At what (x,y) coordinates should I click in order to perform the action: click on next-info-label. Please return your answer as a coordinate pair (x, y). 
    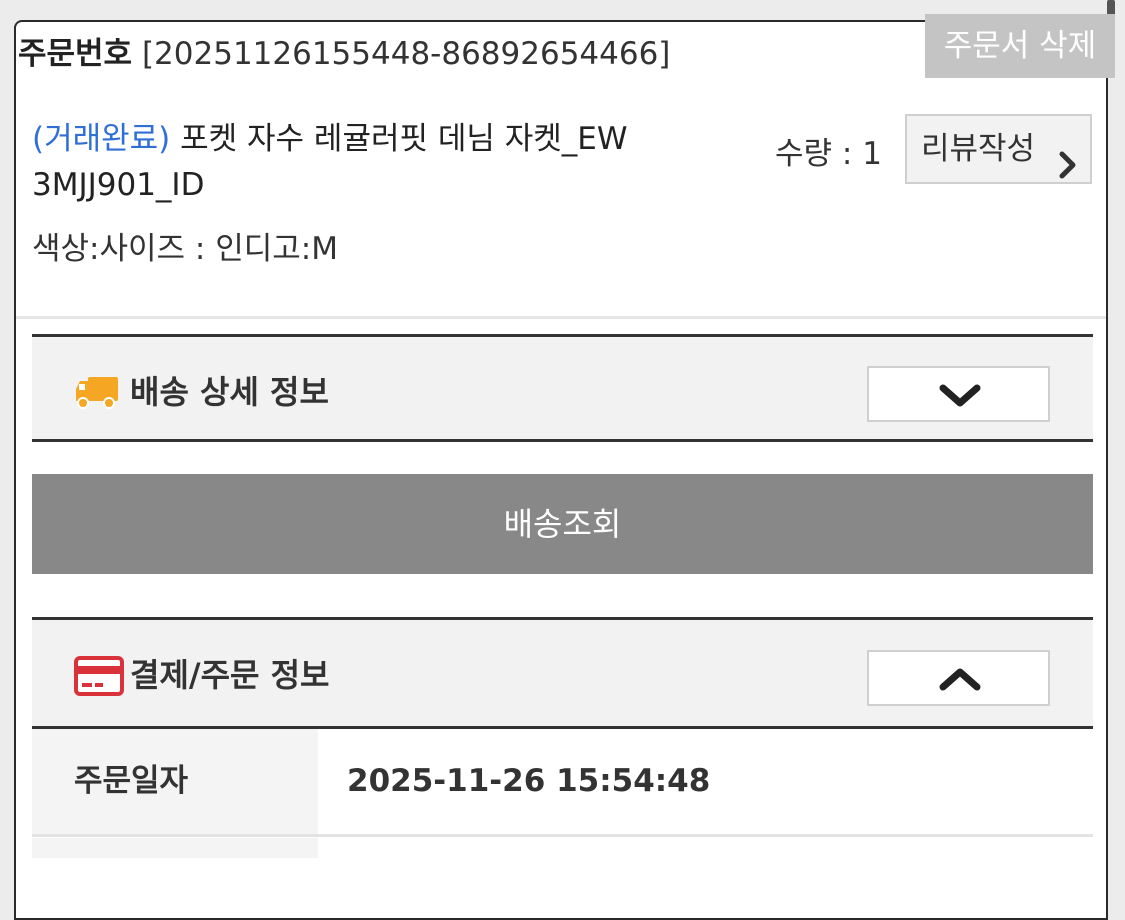
    Looking at the image, I should click on (175, 848).